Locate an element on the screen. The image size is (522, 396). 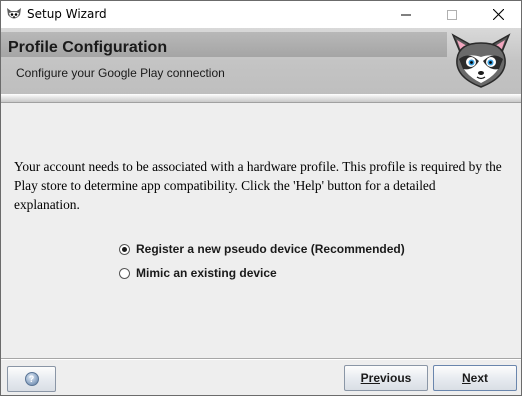
previous-button: Pre vious is located at coordinates (386, 378).